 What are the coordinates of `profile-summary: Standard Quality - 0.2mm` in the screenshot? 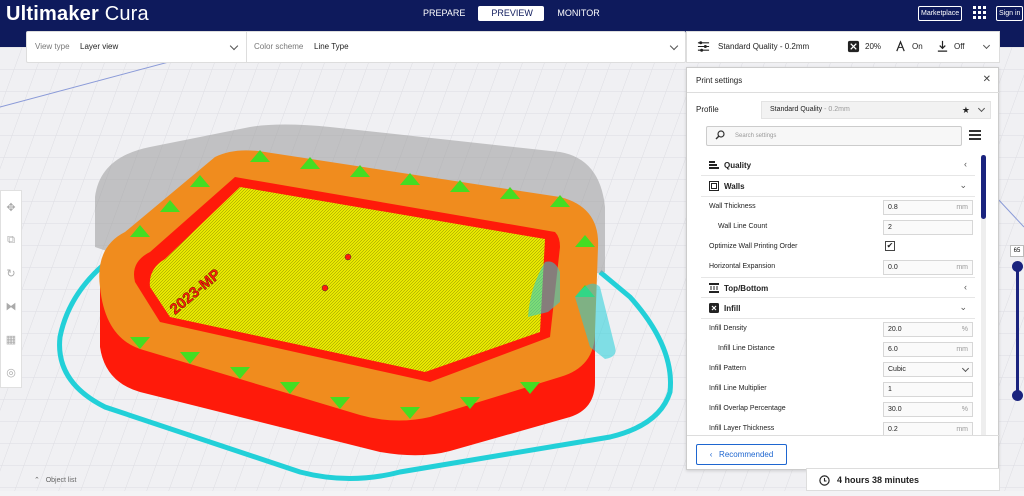 It's located at (764, 46).